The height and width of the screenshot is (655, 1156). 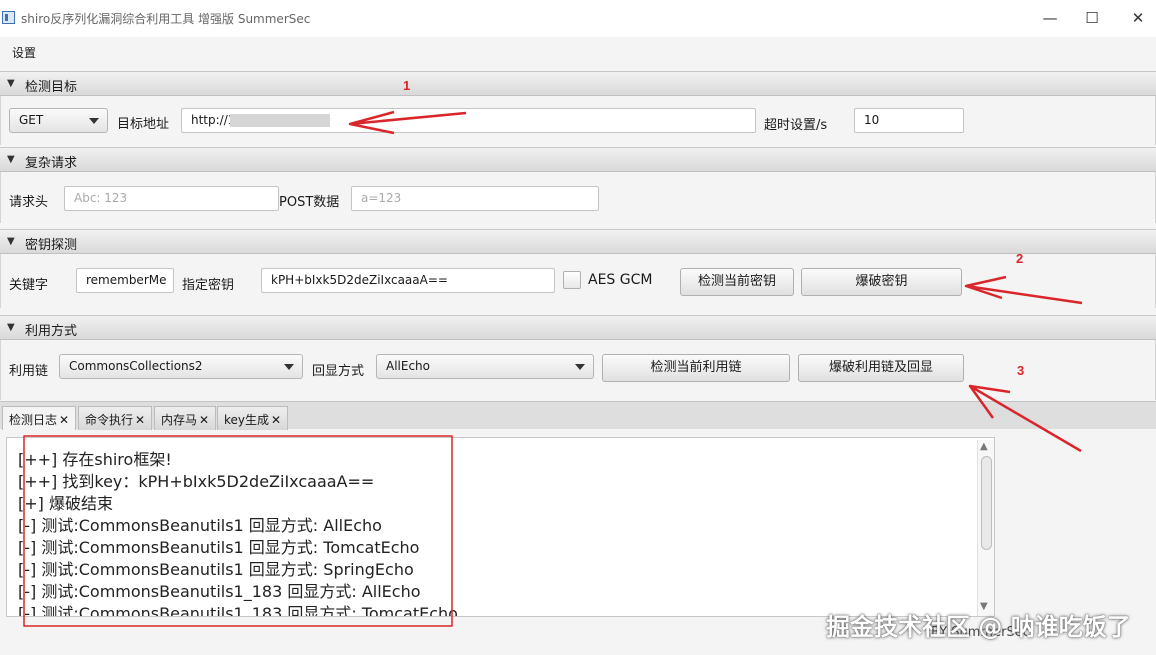 I want to click on annotation-label-1: 1, so click(x=406, y=85).